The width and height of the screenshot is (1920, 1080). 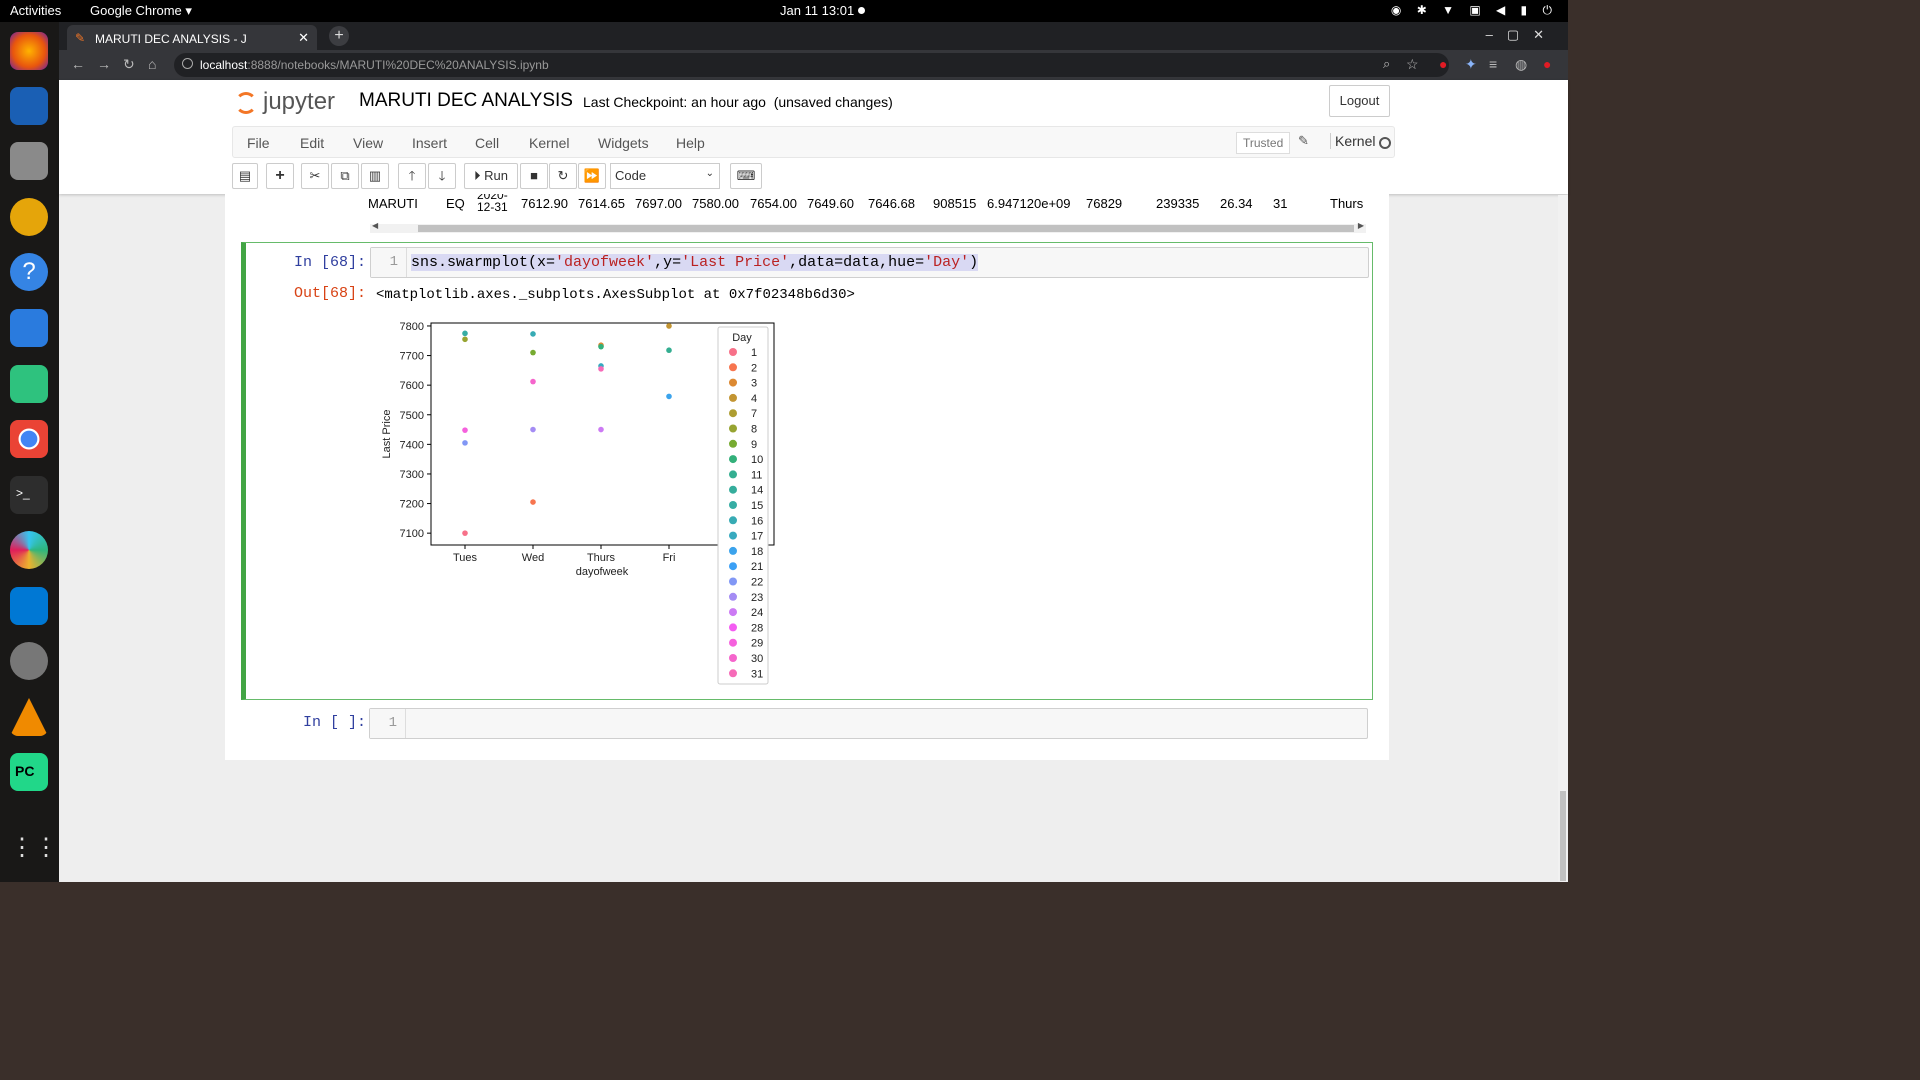 I want to click on legend-label: 28, so click(x=757, y=628).